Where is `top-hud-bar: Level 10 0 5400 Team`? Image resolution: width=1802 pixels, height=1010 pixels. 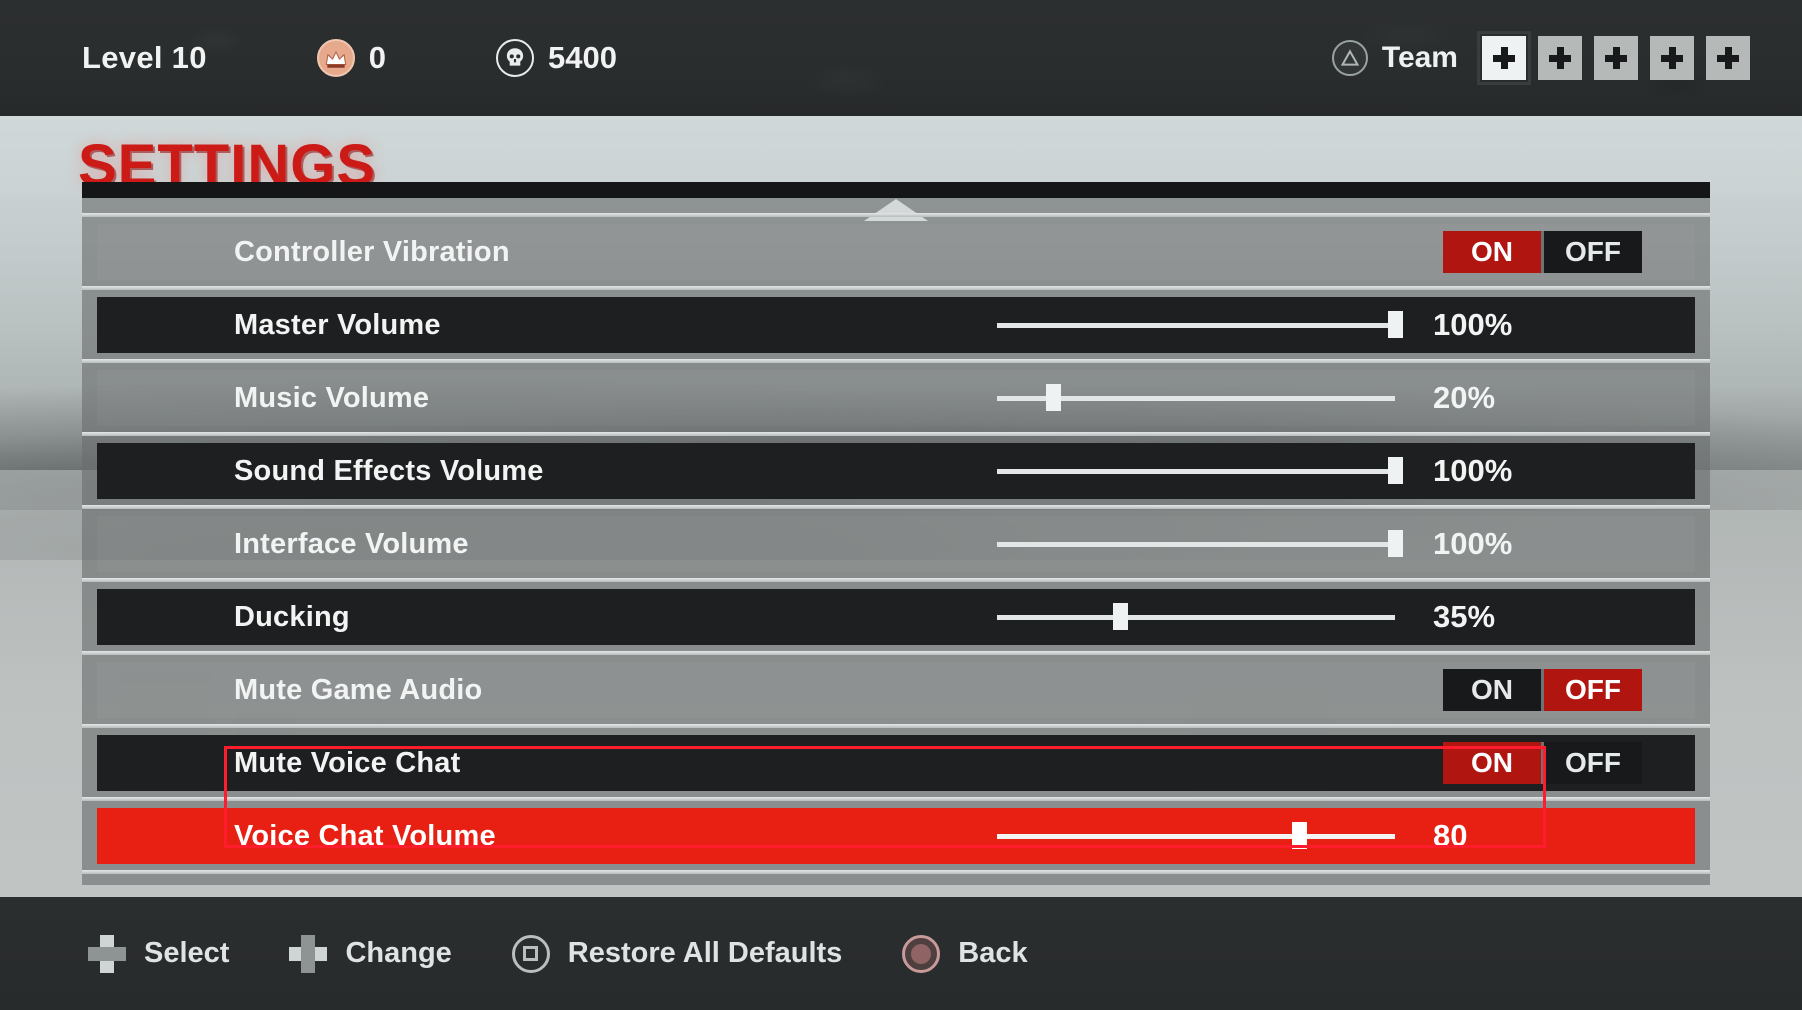 top-hud-bar: Level 10 0 5400 Team is located at coordinates (901, 58).